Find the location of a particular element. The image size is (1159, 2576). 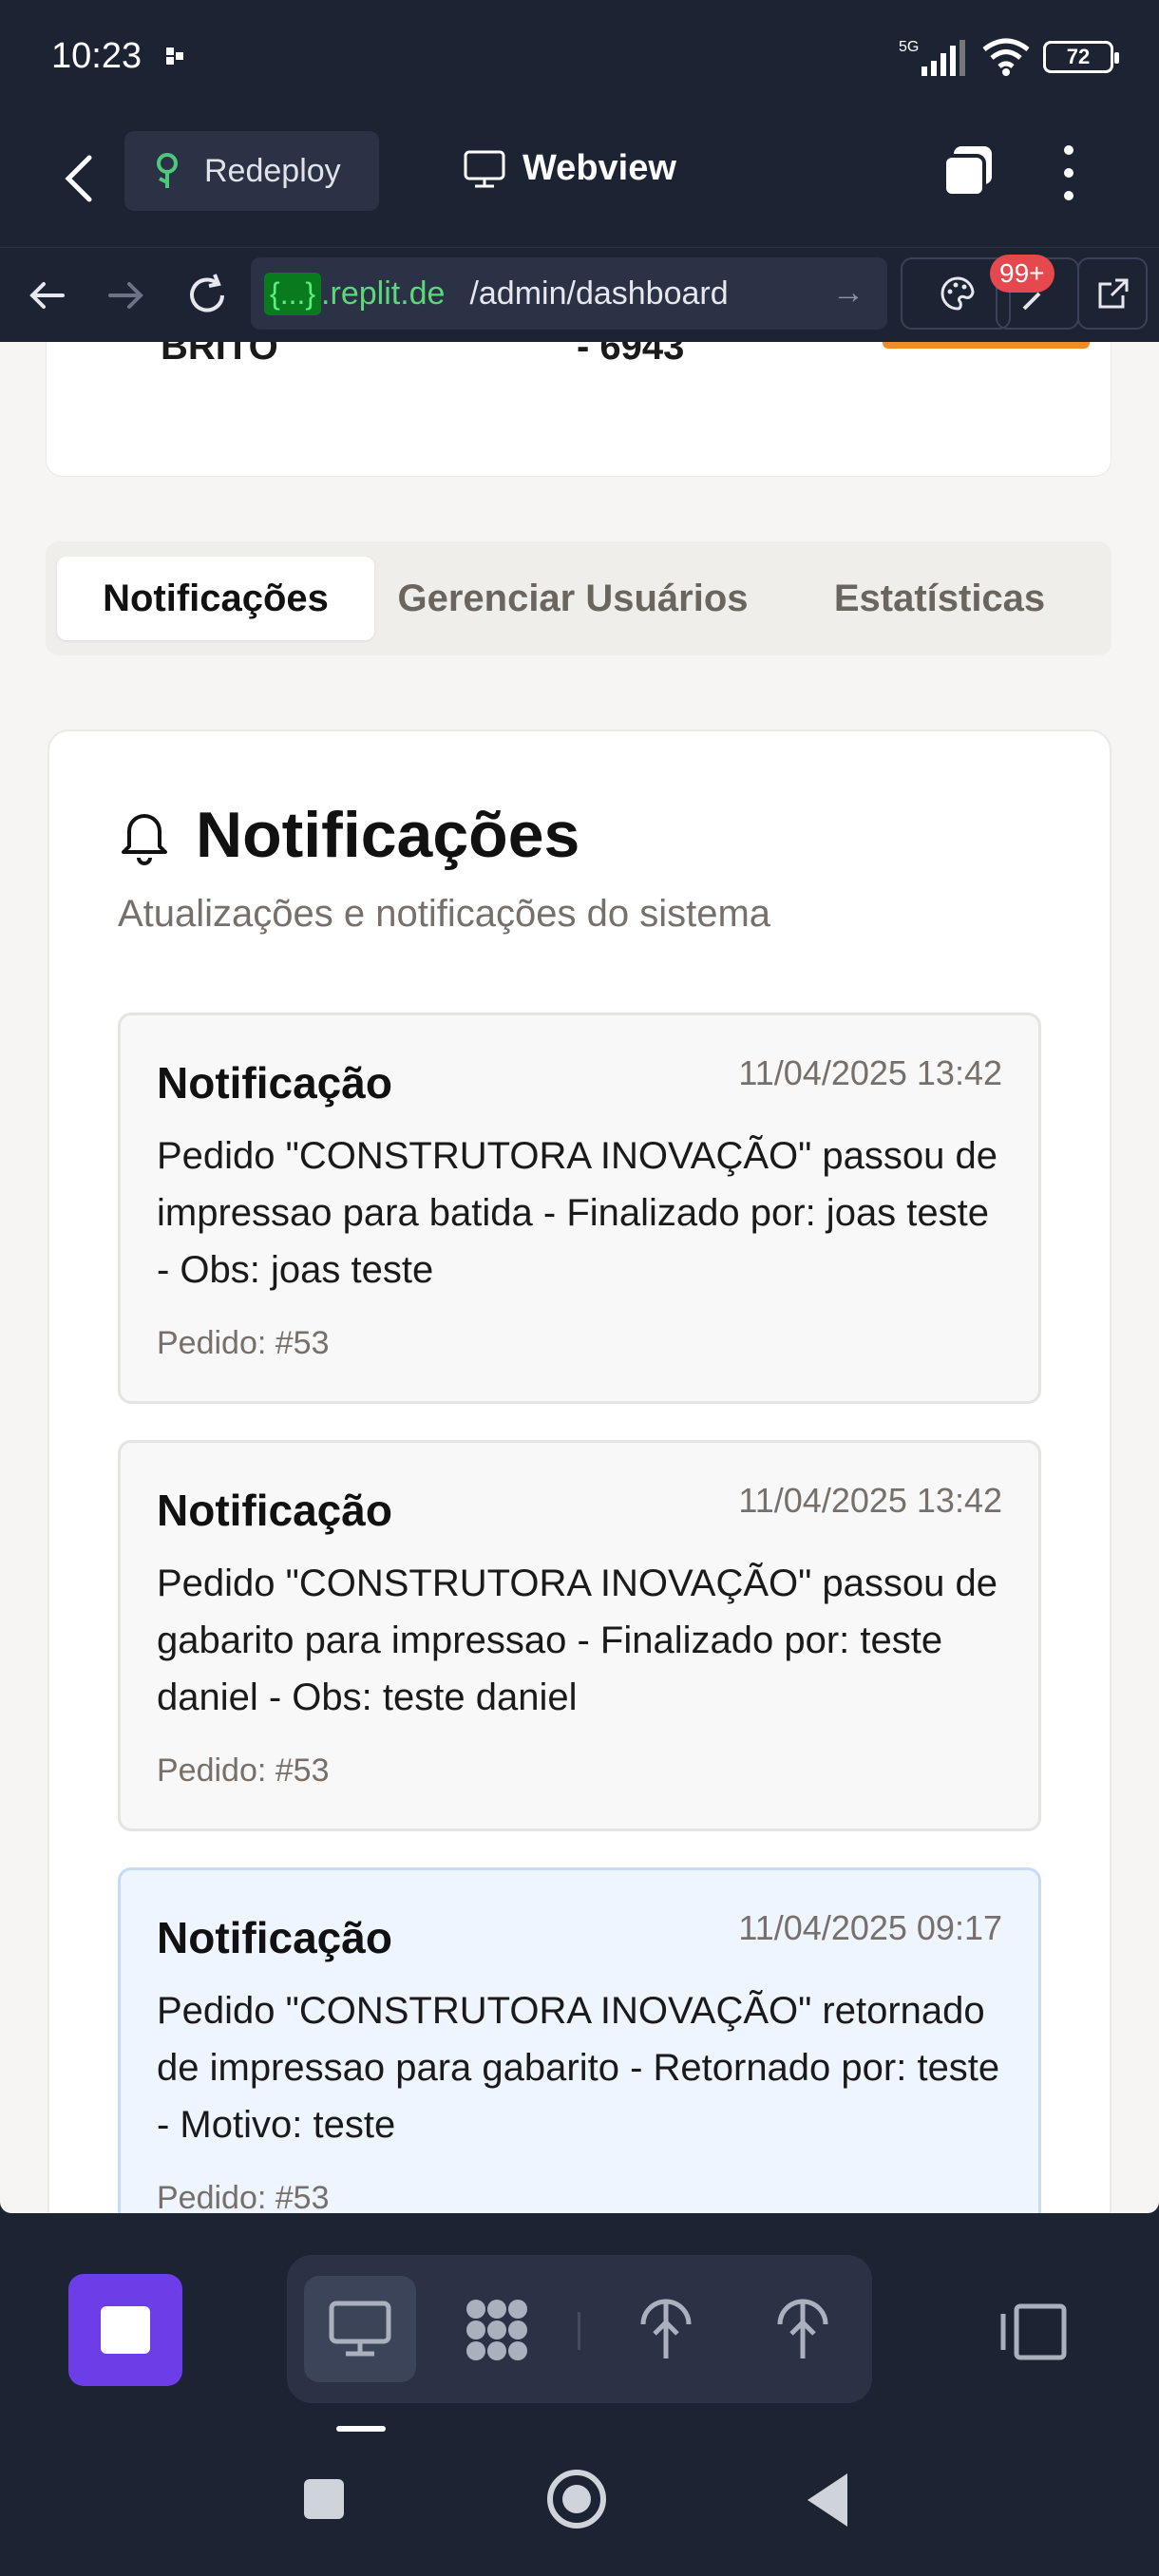

external-link-icon is located at coordinates (1113, 293).